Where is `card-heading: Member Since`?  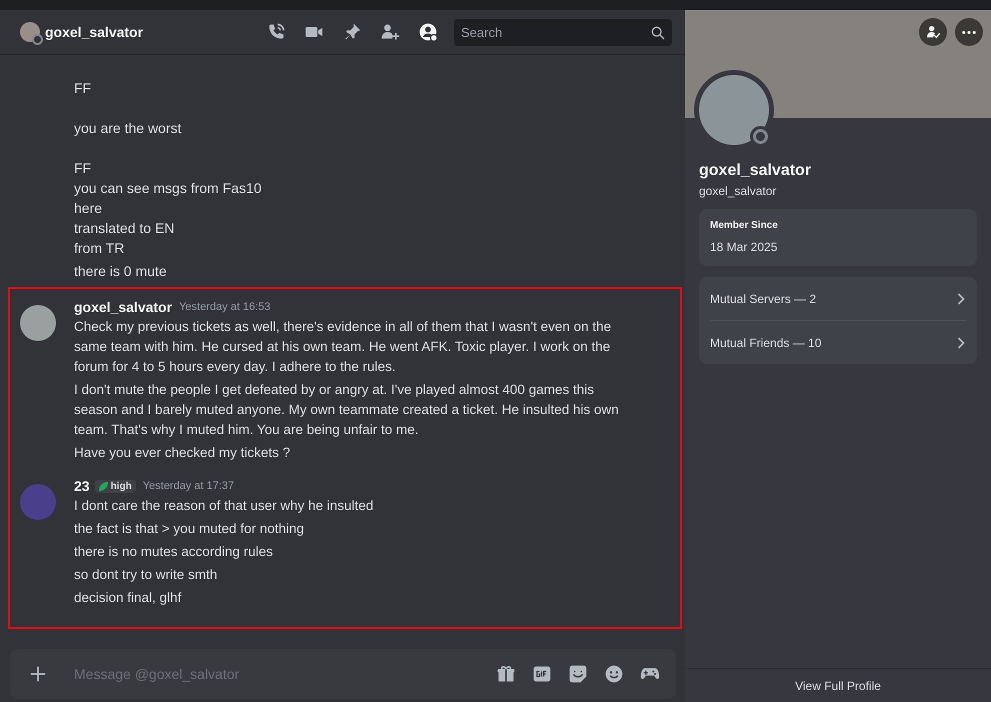 card-heading: Member Since is located at coordinates (744, 225).